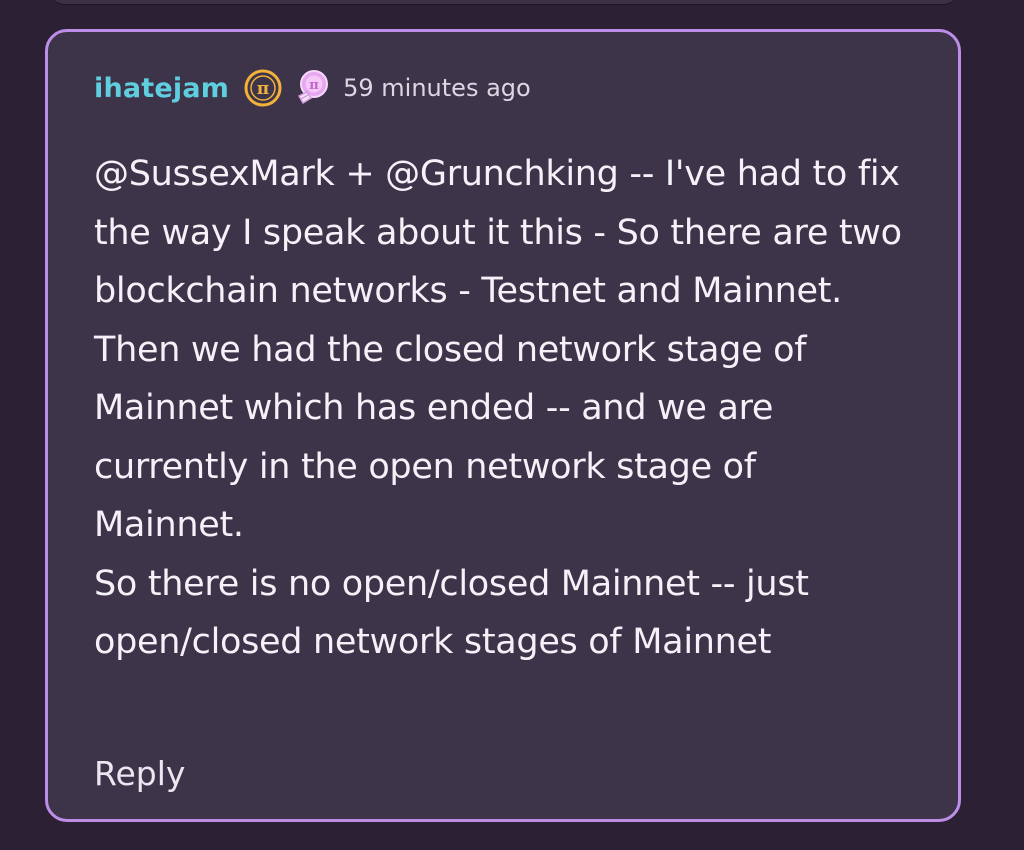  I want to click on previous-comment-card, so click(504, 2).